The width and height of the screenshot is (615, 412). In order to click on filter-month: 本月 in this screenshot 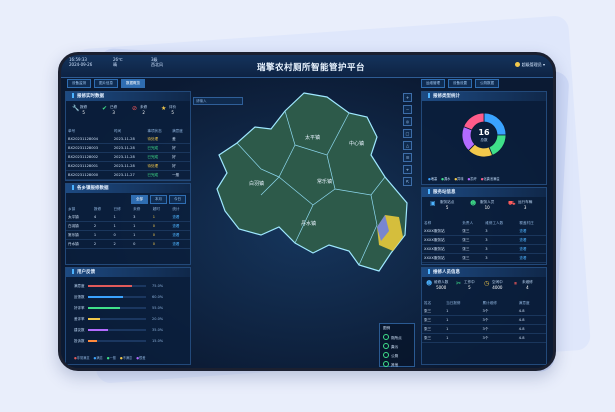, I will do `click(158, 199)`.